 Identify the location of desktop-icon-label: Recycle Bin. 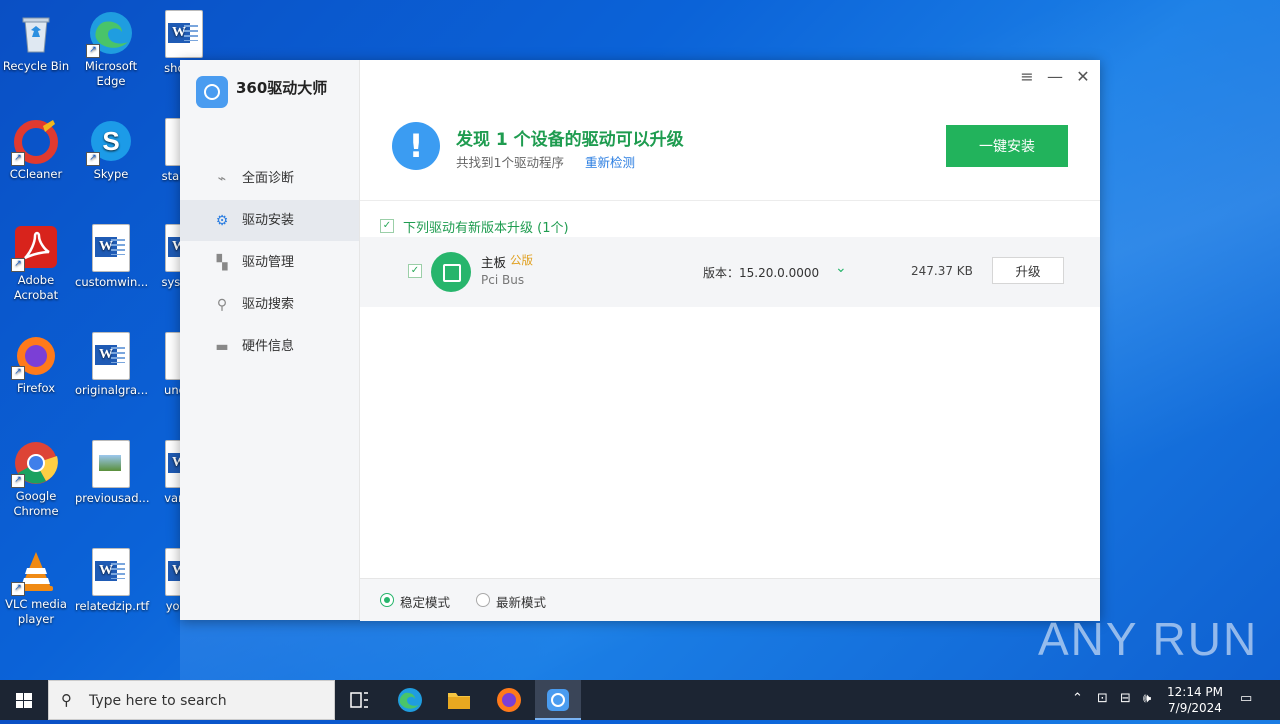
(36, 66).